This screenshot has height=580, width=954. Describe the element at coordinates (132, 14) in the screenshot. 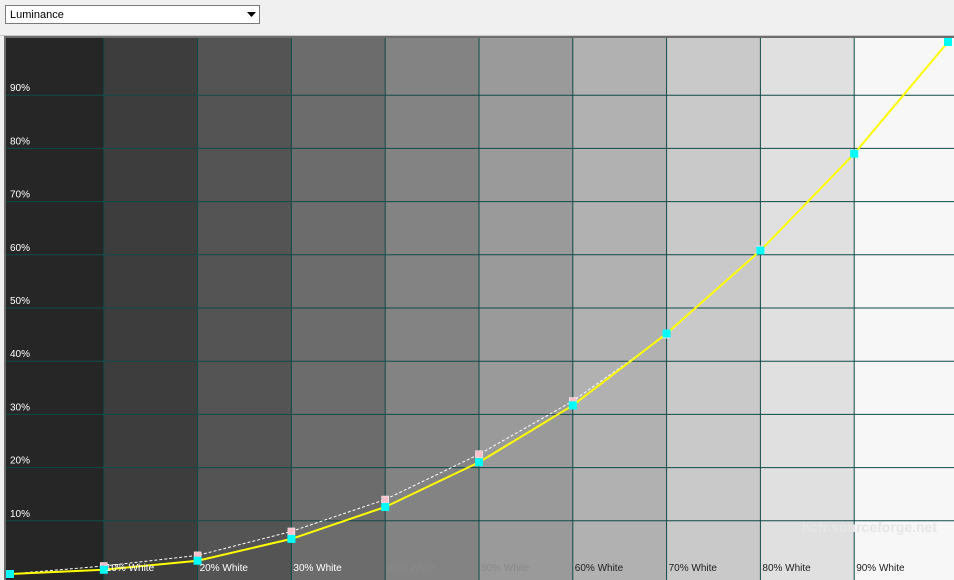

I see `mode-select: Luminance` at that location.